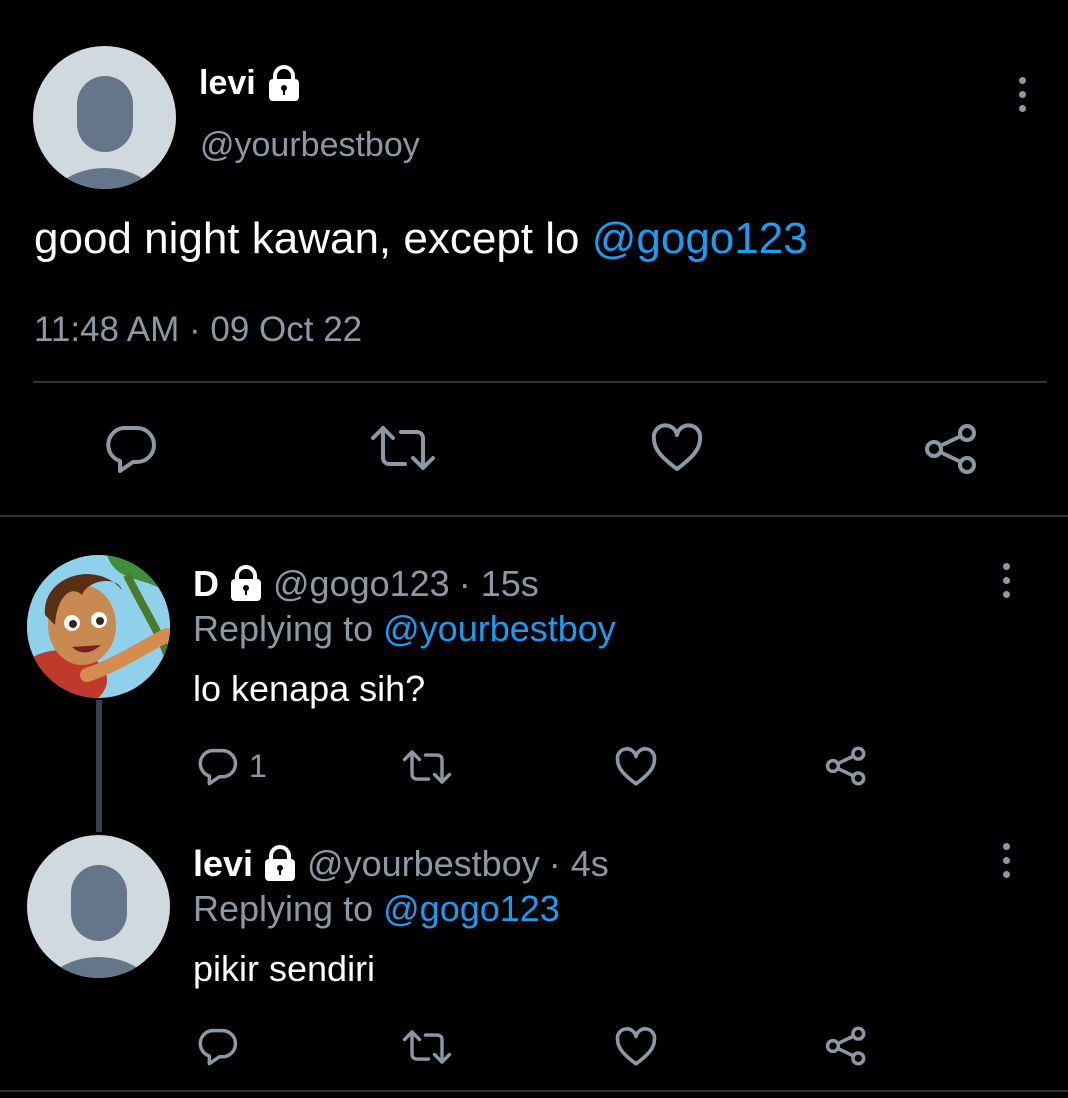 The height and width of the screenshot is (1098, 1068). Describe the element at coordinates (198, 330) in the screenshot. I see `tweet-timestamp: 11:48 AM · 09 Oct 22` at that location.